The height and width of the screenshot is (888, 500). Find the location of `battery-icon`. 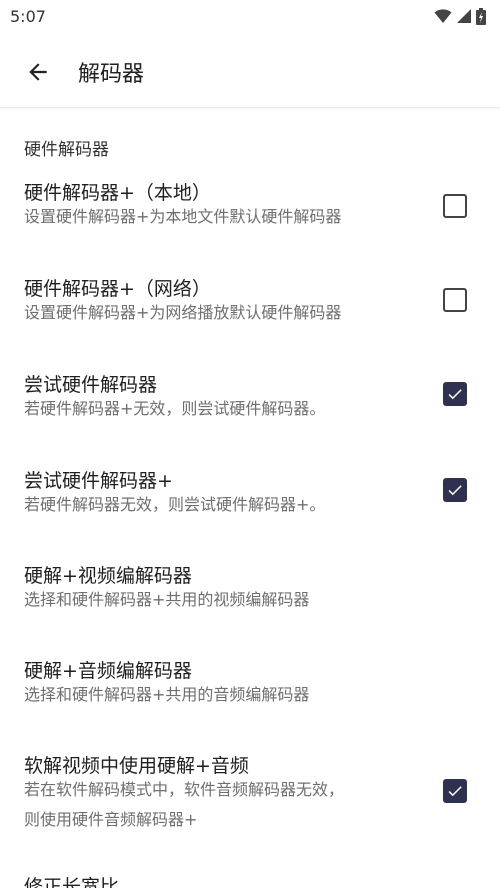

battery-icon is located at coordinates (481, 16).